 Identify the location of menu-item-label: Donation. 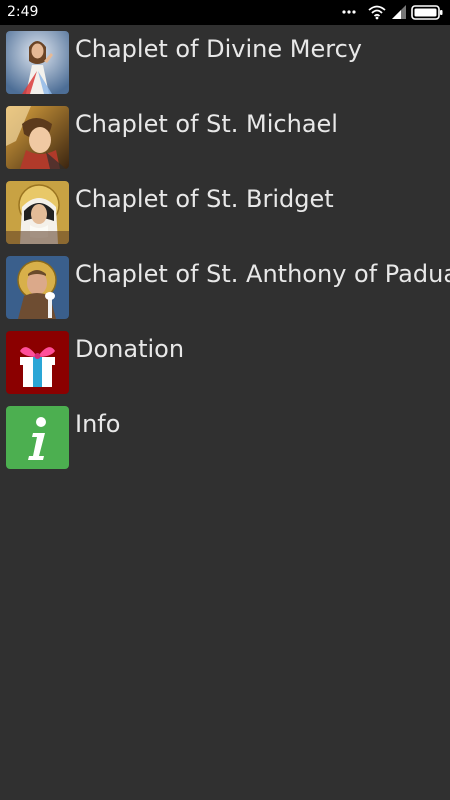
(130, 349).